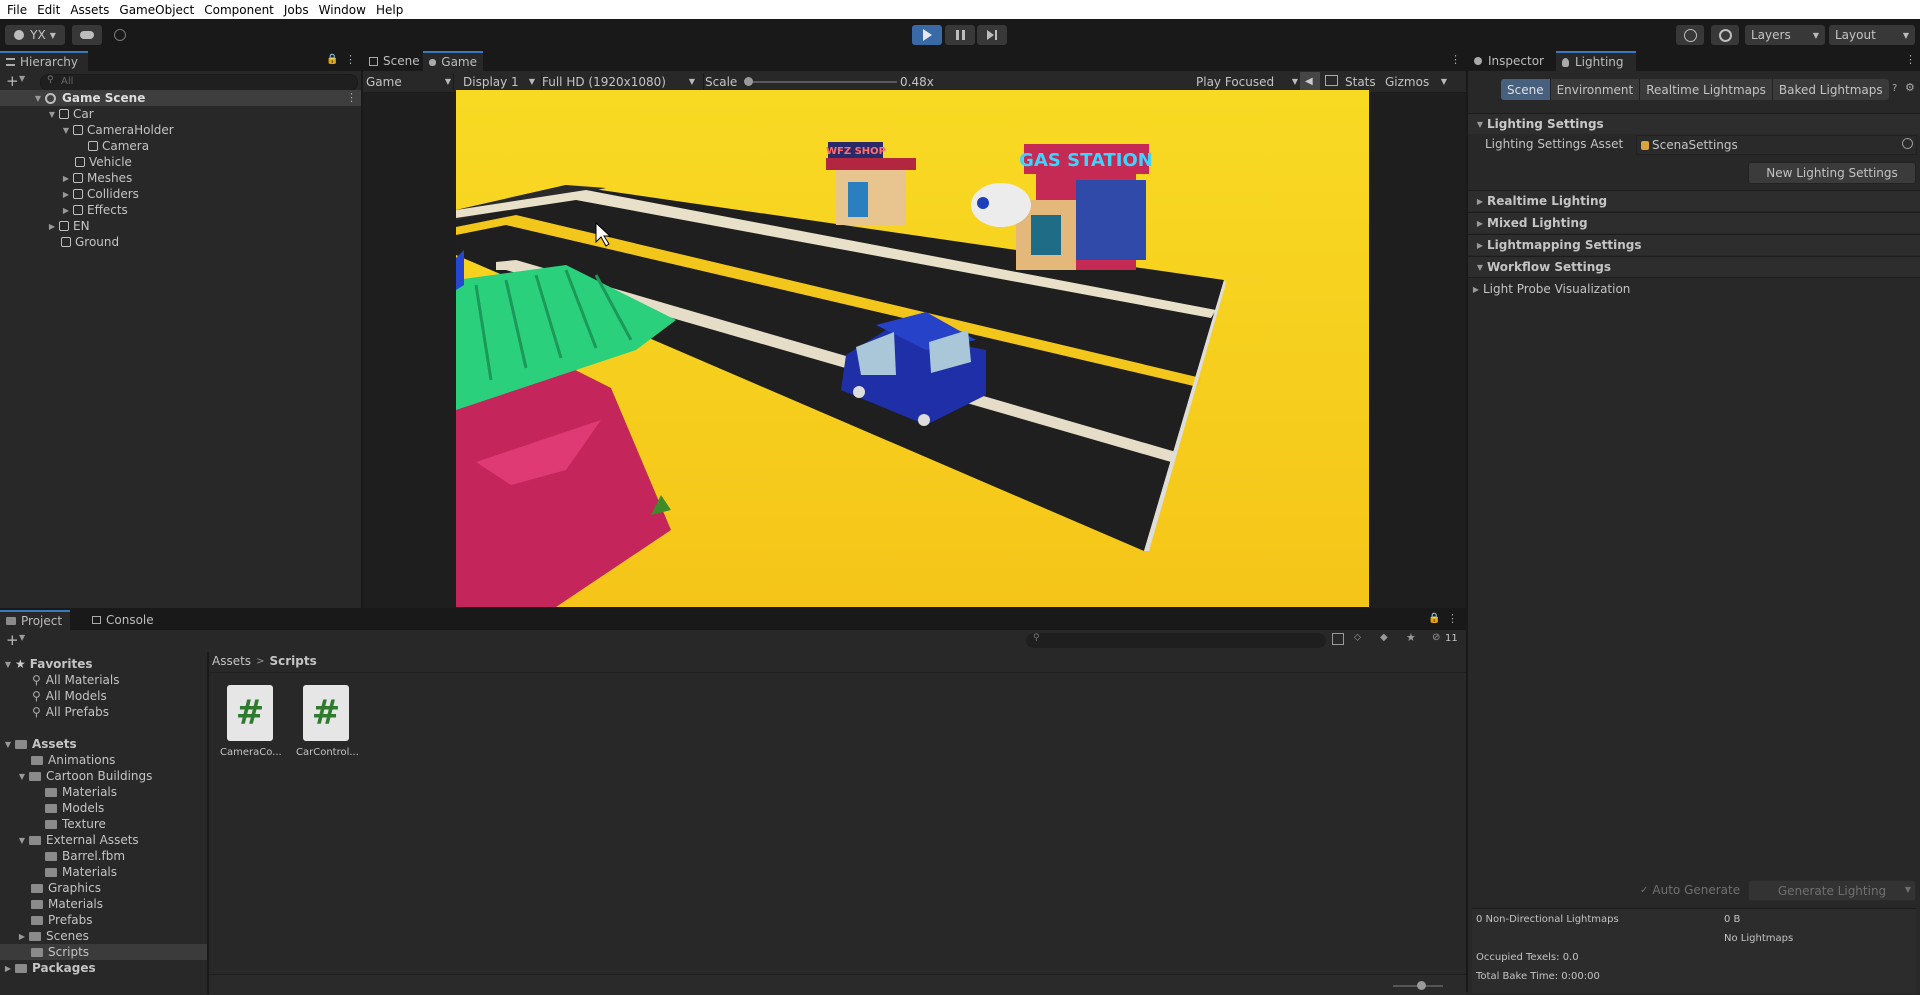  What do you see at coordinates (17, 10) in the screenshot?
I see `menu-file: File` at bounding box center [17, 10].